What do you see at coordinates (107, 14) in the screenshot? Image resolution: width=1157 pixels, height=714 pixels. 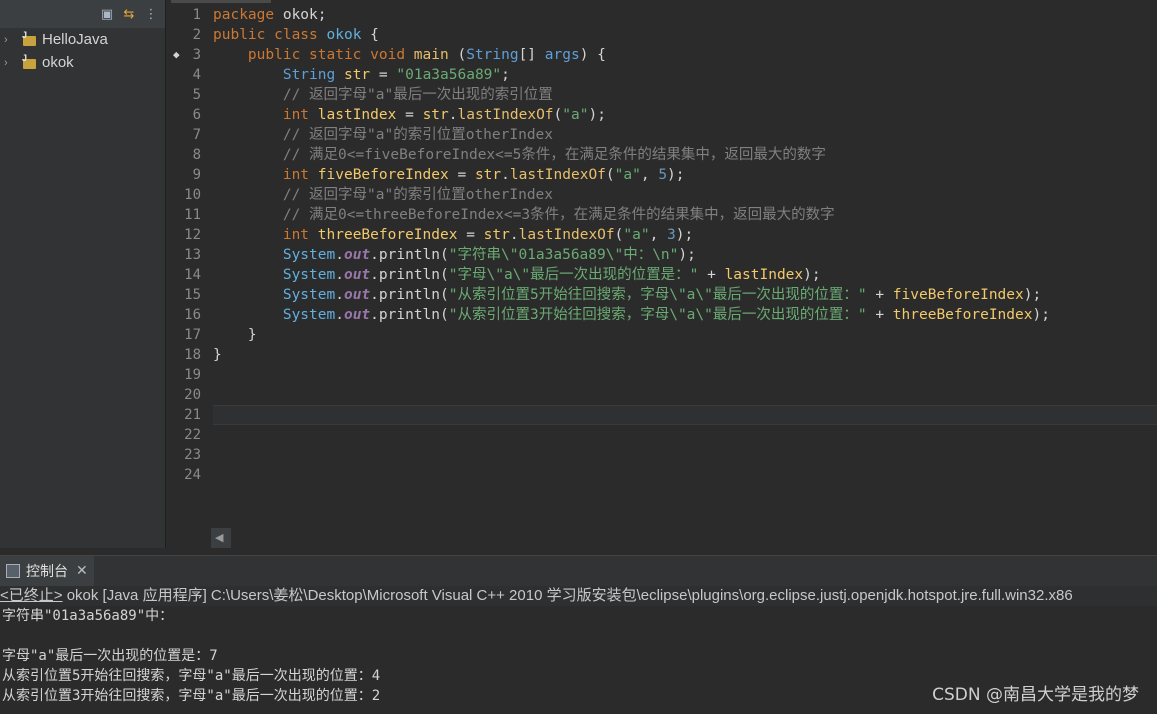 I see `collapse-all-icon: ▣` at bounding box center [107, 14].